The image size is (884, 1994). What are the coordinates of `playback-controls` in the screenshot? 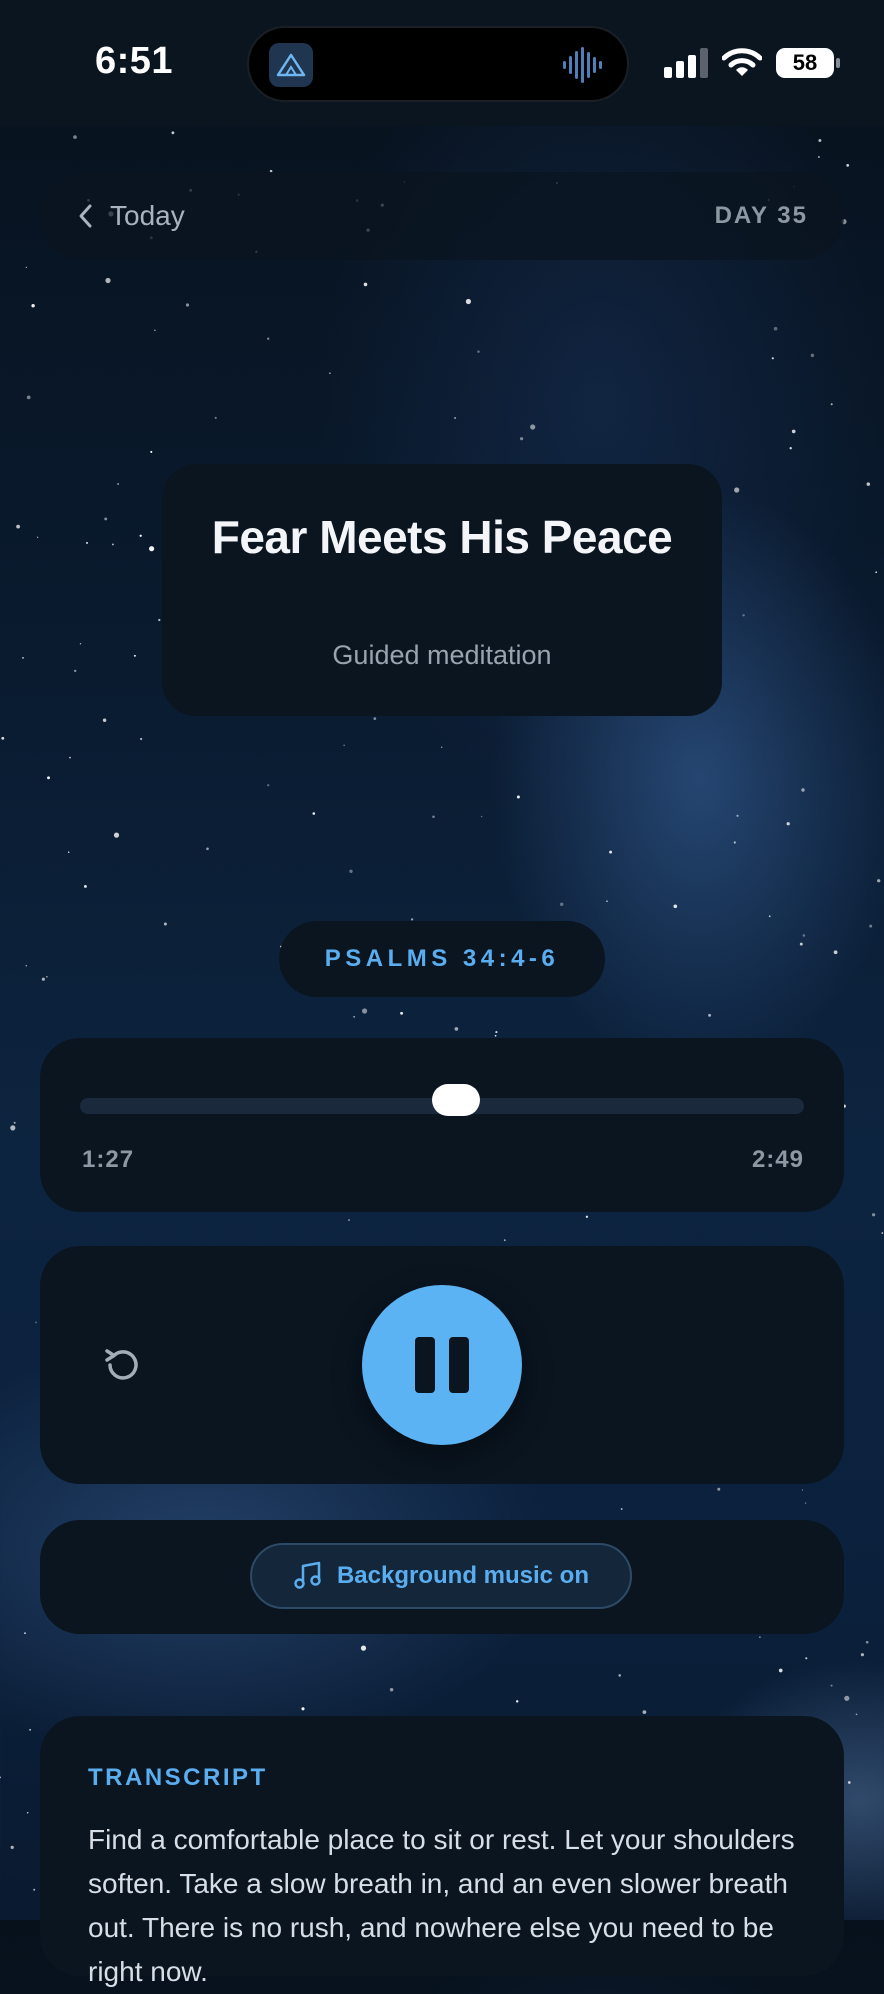 It's located at (442, 1365).